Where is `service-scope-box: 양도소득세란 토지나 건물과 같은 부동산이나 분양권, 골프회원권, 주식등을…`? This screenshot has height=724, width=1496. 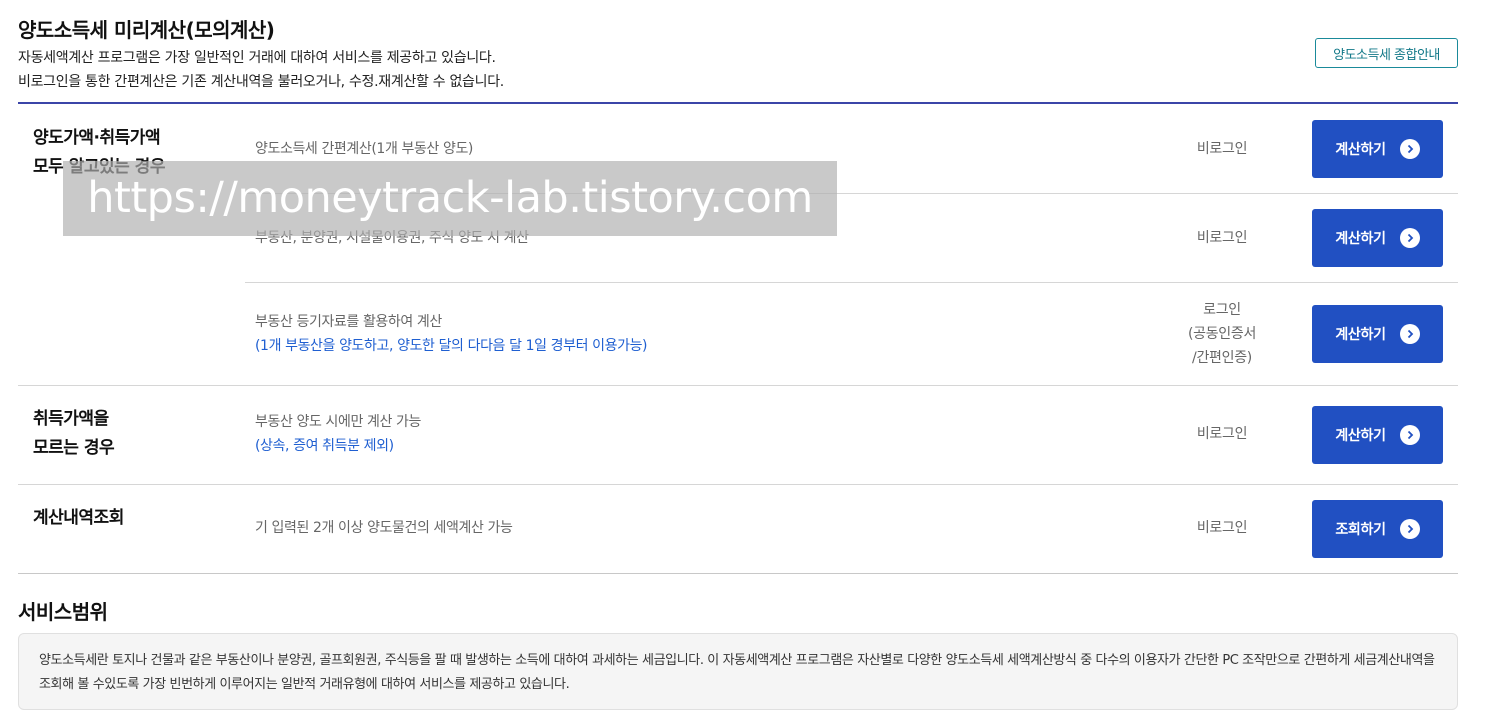 service-scope-box: 양도소득세란 토지나 건물과 같은 부동산이나 분양권, 골프회원권, 주식등을… is located at coordinates (738, 671).